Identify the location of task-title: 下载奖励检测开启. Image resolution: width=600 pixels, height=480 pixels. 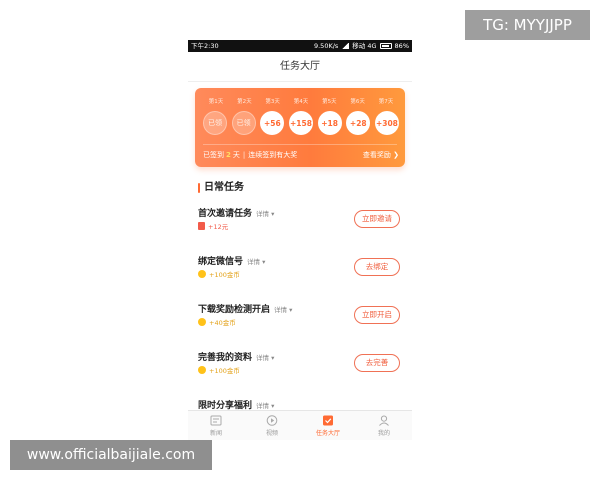
(234, 310).